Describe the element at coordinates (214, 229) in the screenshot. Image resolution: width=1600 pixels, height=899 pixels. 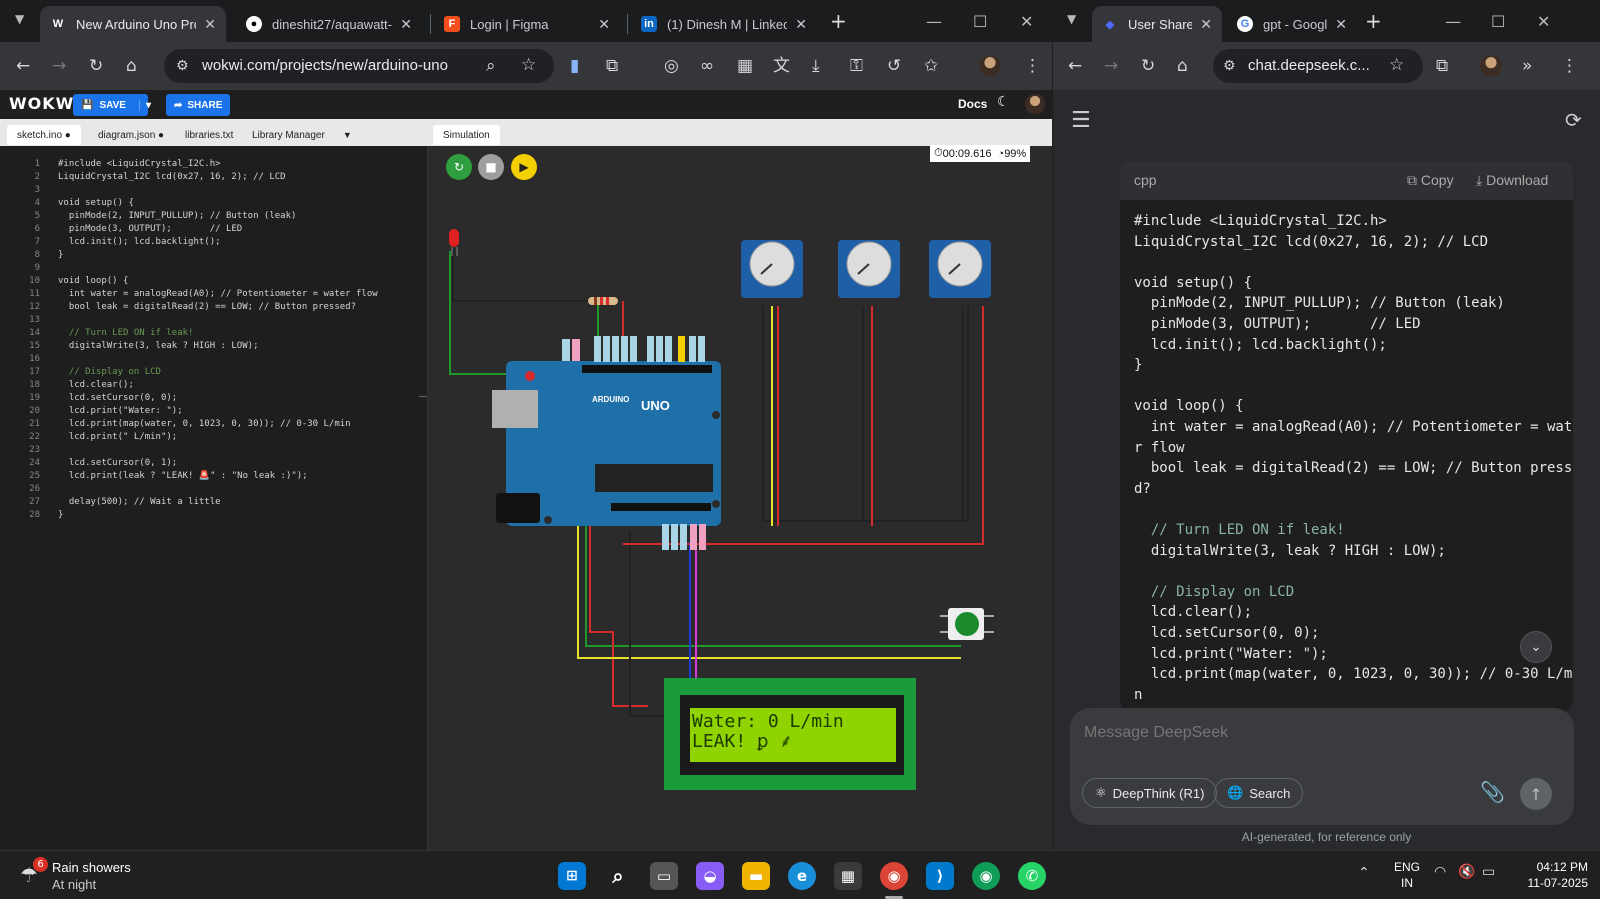
I see `code-line: 6 pinMode(3, OUTPUT); // LED` at that location.